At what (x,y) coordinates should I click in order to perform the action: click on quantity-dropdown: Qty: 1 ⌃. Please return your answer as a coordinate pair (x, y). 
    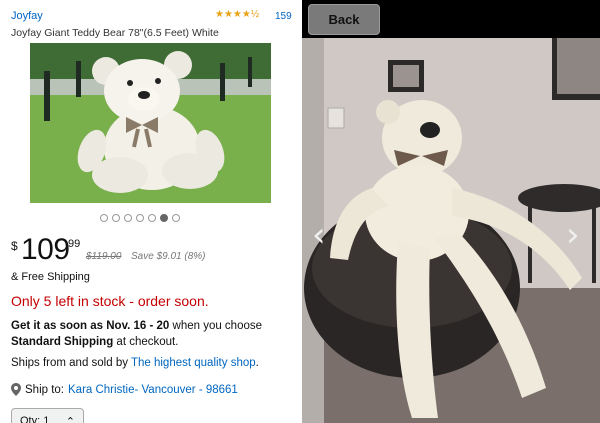
    Looking at the image, I should click on (47, 415).